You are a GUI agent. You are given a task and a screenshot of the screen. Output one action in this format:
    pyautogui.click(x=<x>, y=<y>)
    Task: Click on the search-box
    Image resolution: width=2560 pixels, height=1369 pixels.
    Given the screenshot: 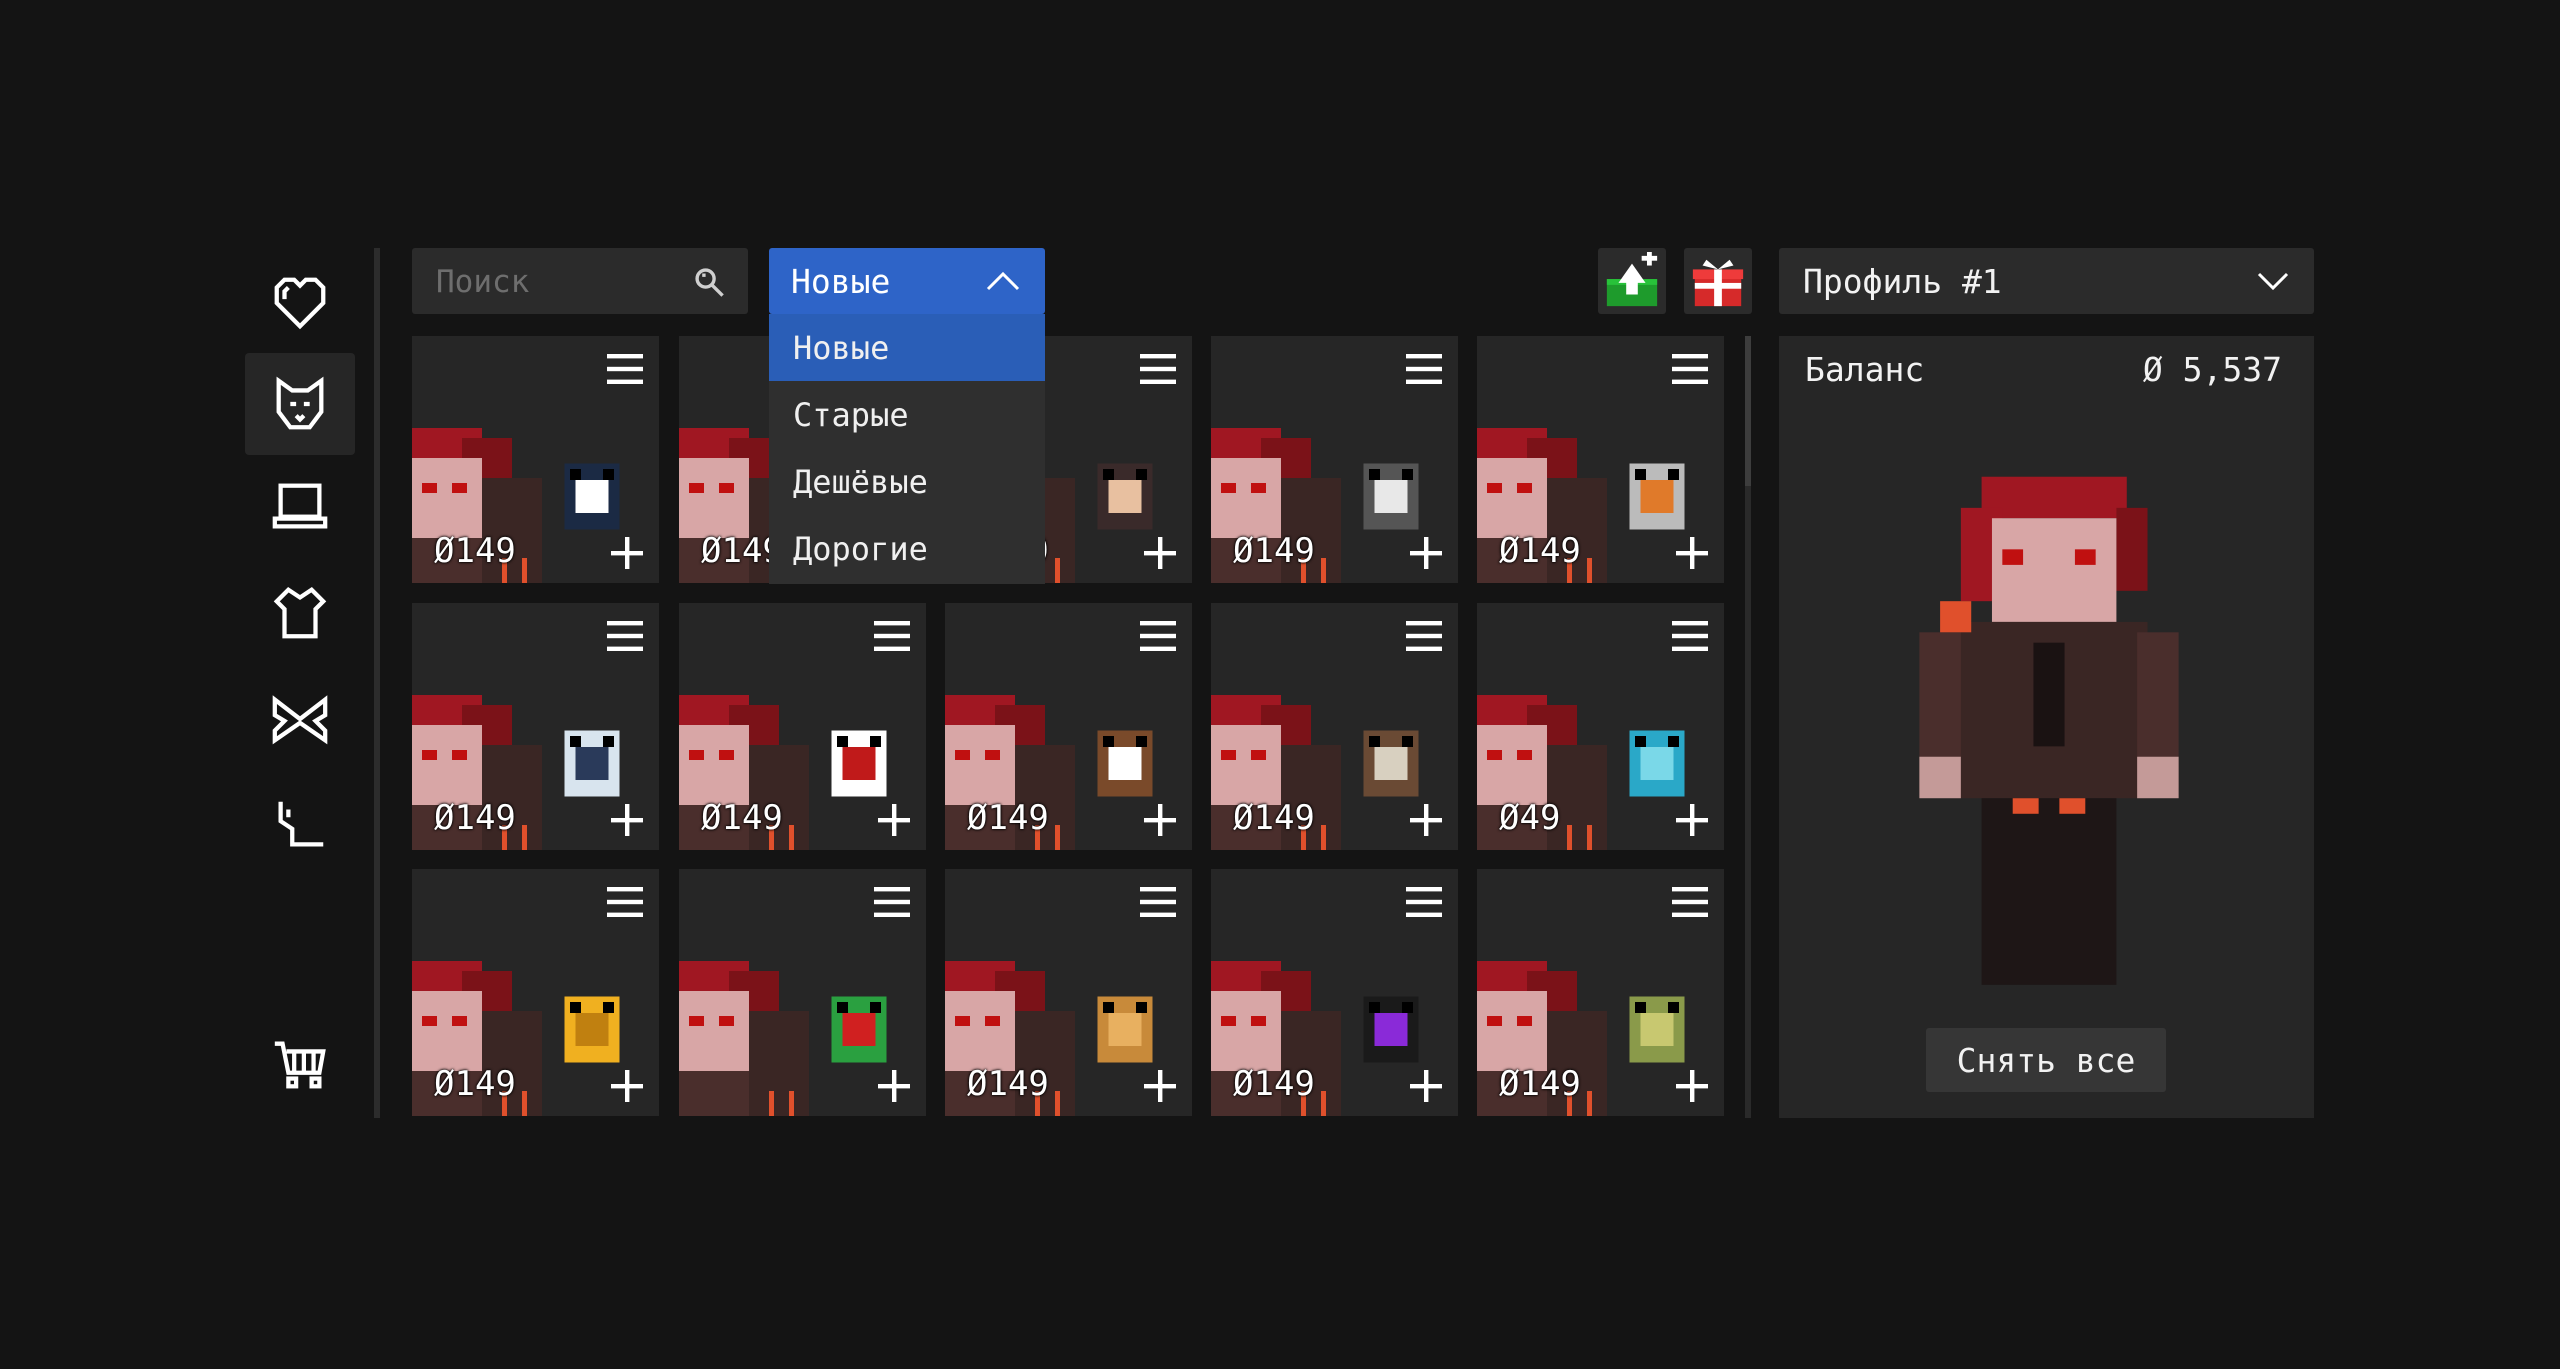 What is the action you would take?
    pyautogui.click(x=580, y=281)
    